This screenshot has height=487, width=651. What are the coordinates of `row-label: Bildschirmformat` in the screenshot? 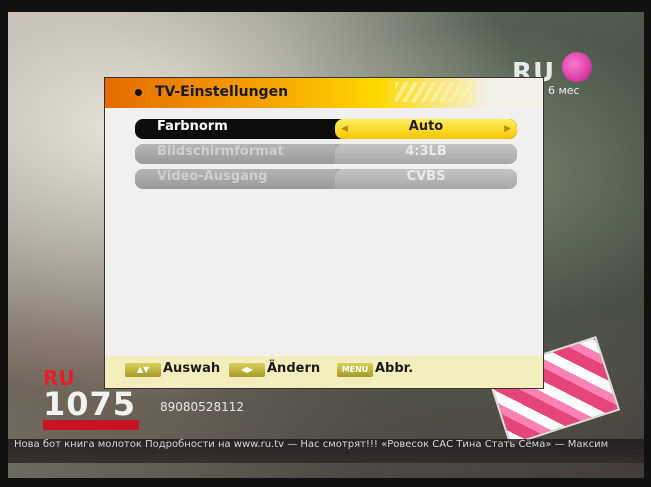 It's located at (235, 154).